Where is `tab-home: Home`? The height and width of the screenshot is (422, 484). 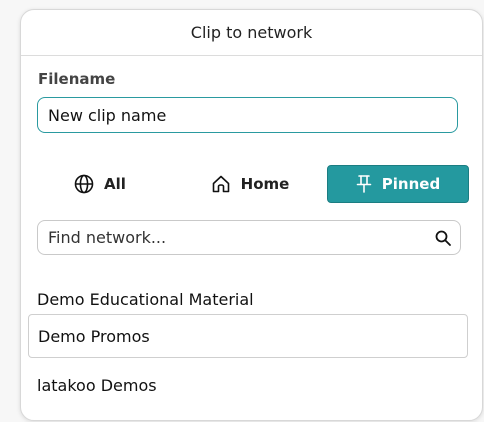 tab-home: Home is located at coordinates (250, 184).